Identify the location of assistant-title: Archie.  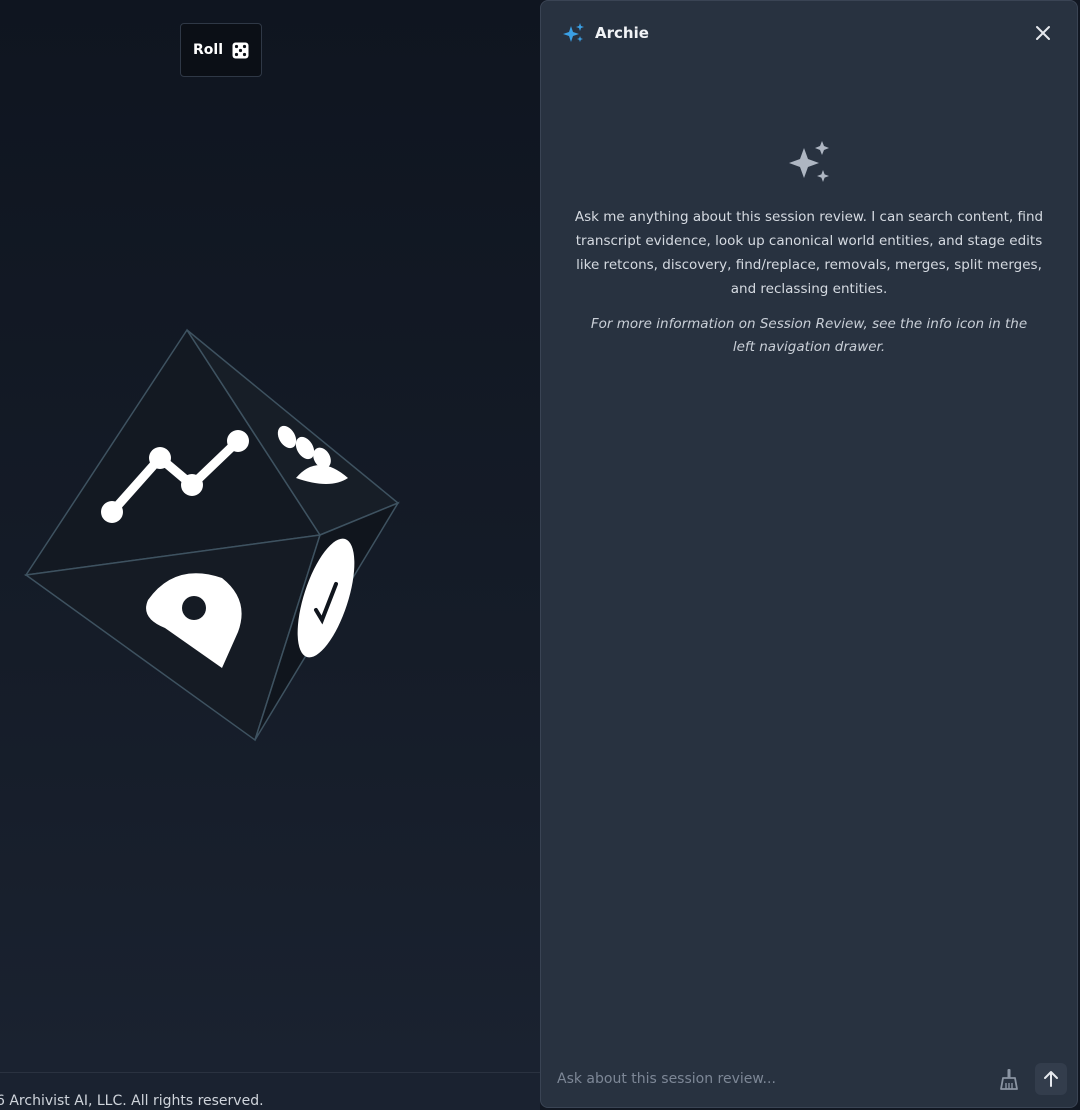
(622, 33).